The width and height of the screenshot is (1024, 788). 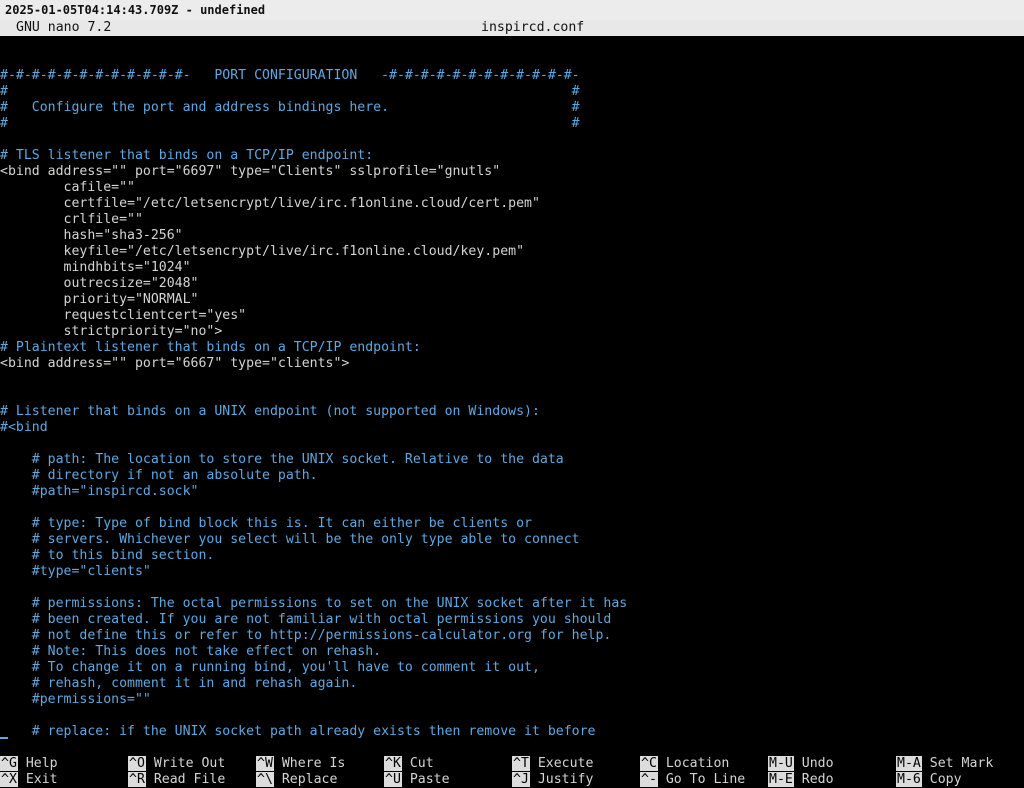 I want to click on editor-line: requestclientcert="yes", so click(x=123, y=315).